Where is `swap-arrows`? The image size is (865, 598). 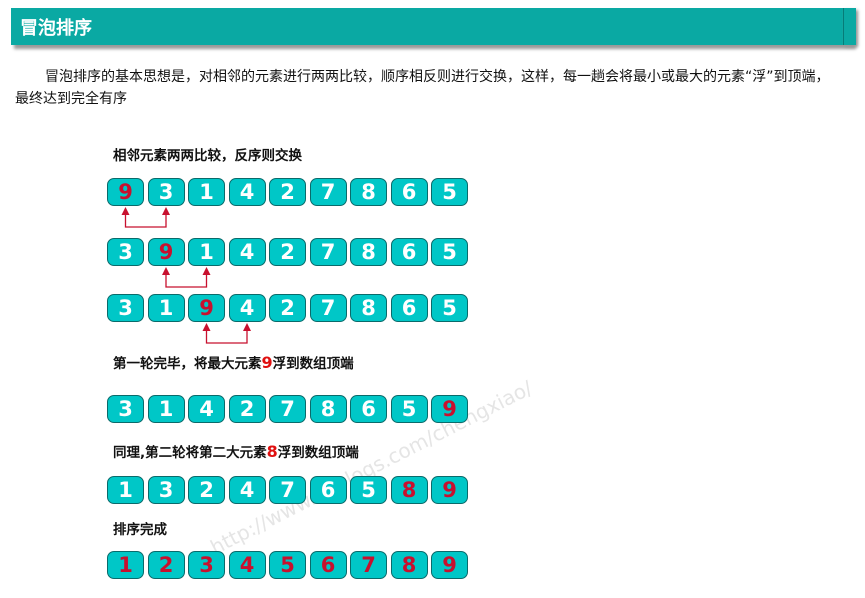 swap-arrows is located at coordinates (186, 275).